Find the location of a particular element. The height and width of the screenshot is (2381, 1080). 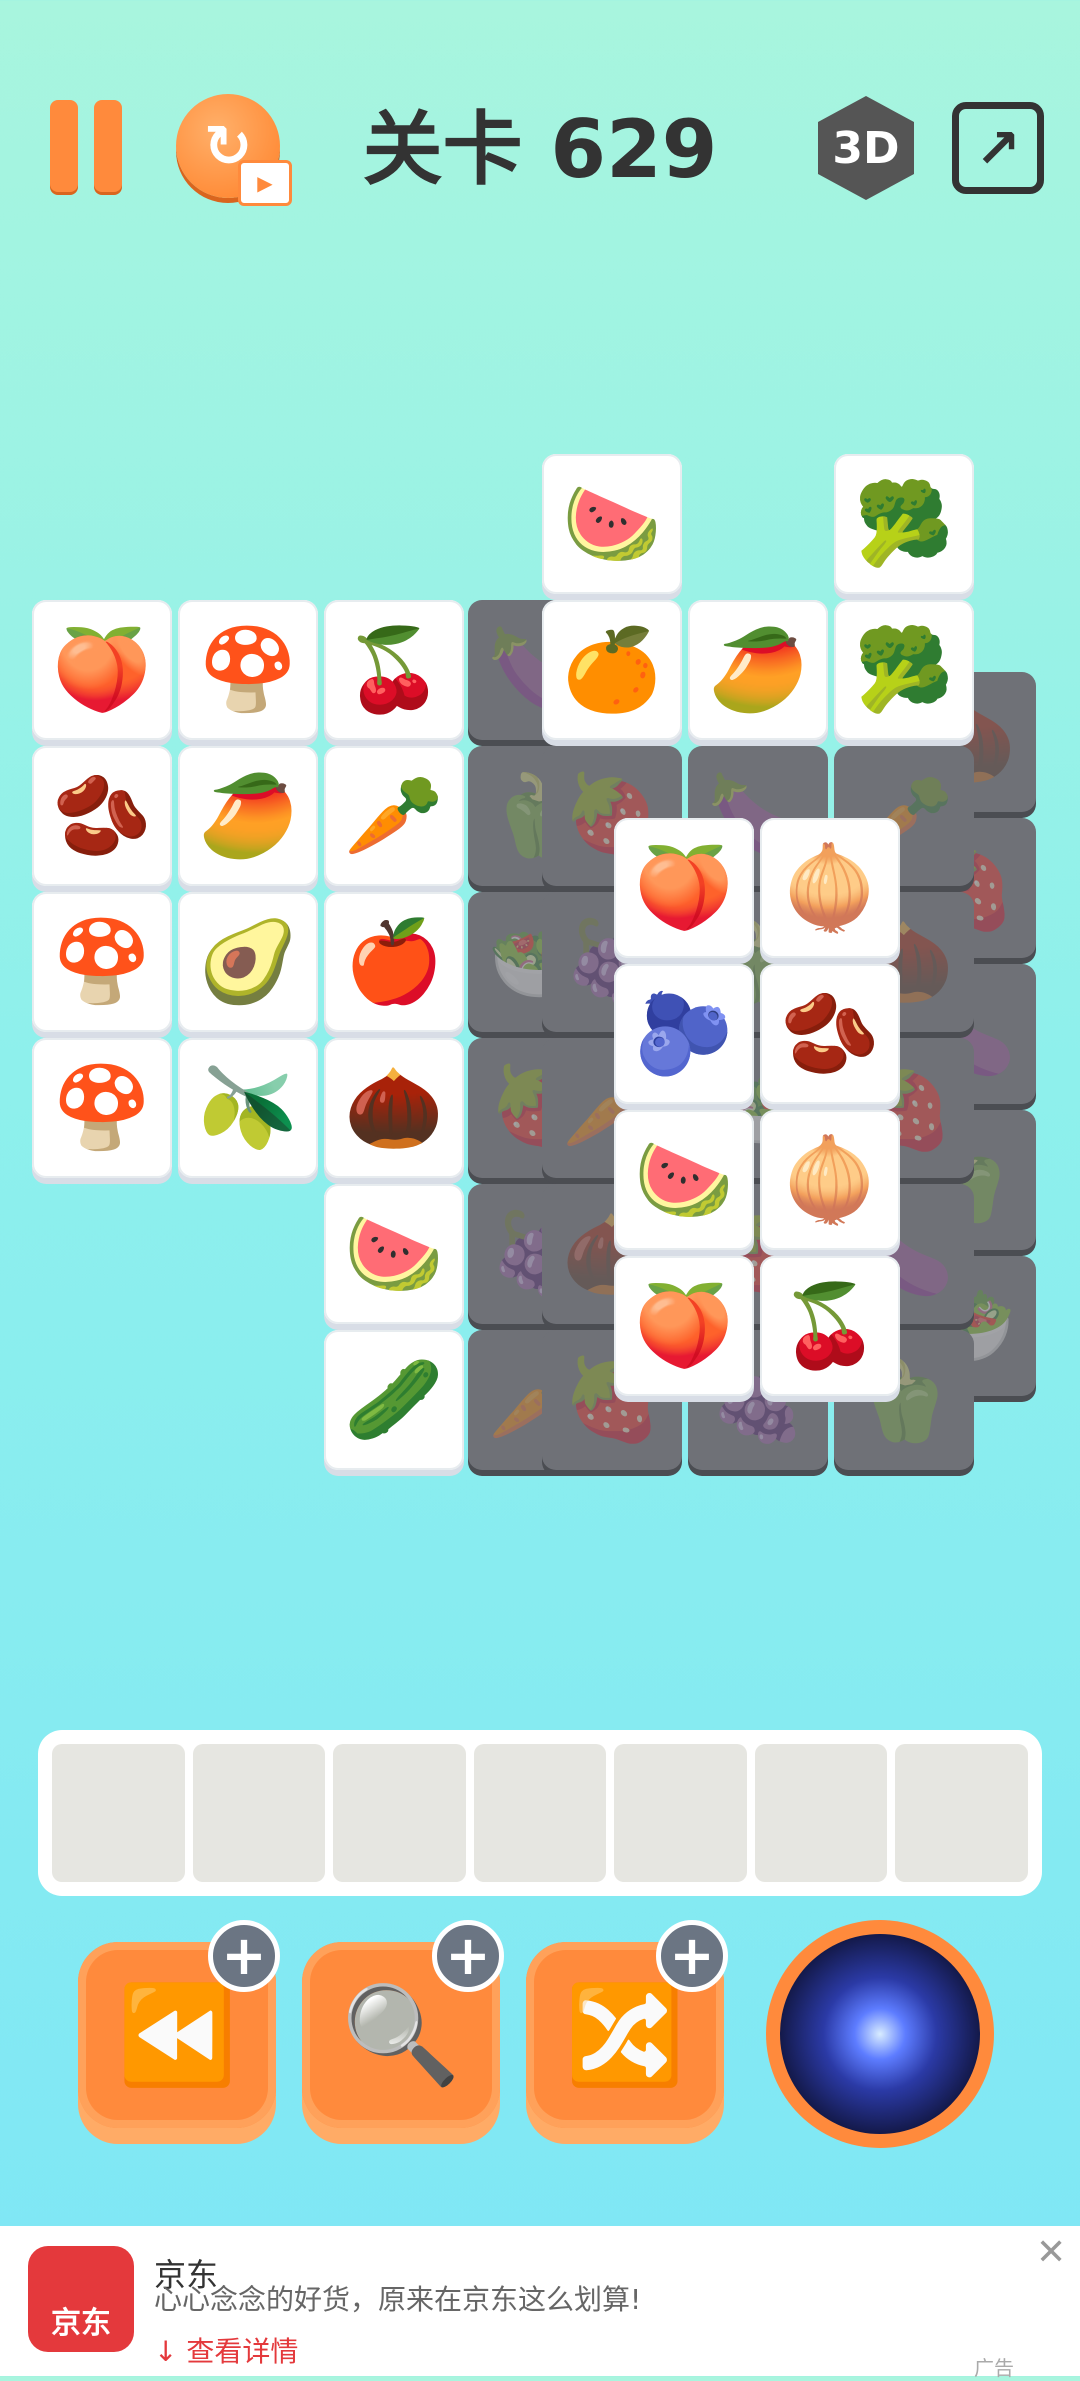

tile: 🍎 is located at coordinates (394, 962).